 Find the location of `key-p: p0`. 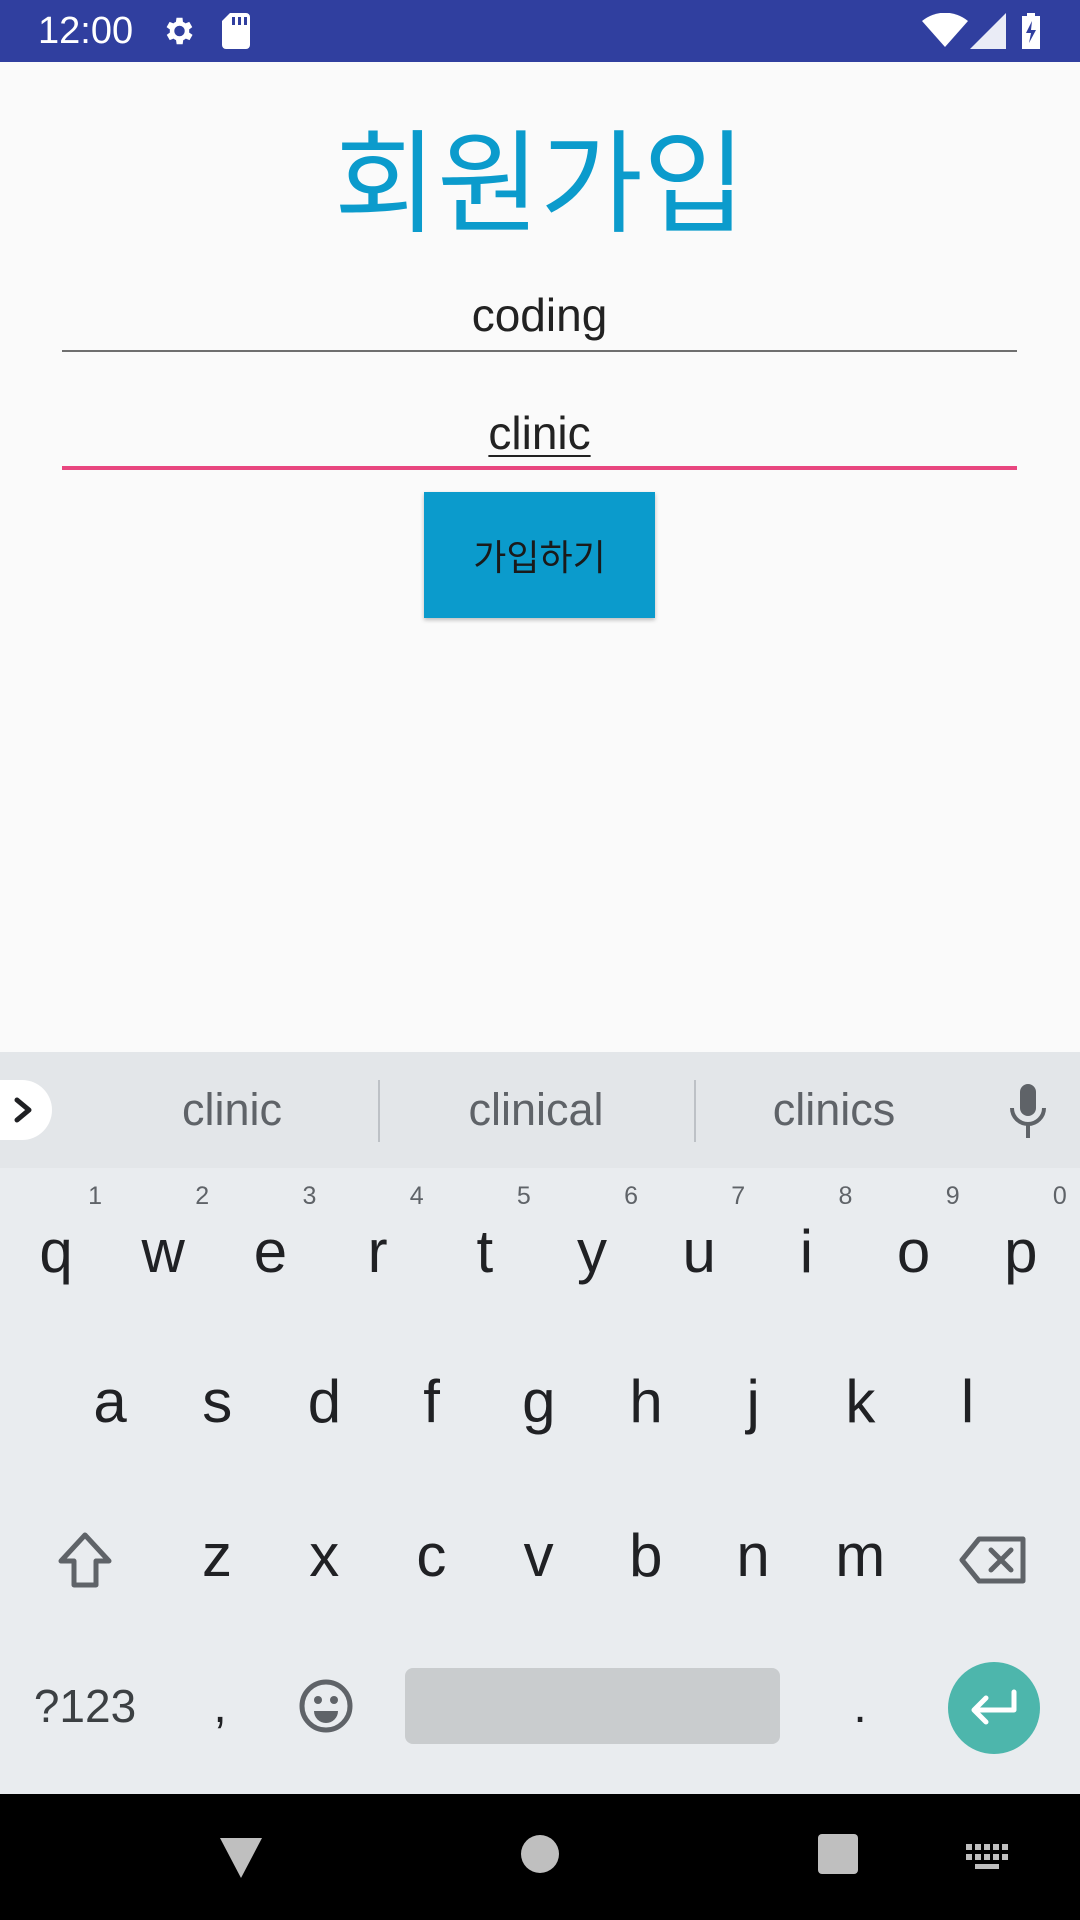

key-p: p0 is located at coordinates (1021, 1244).